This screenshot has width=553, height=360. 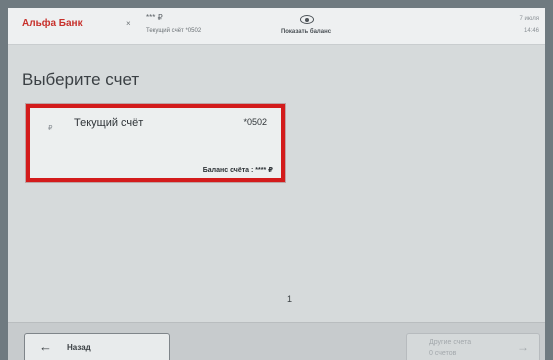 I want to click on ruble-icon: ₽, so click(x=50, y=128).